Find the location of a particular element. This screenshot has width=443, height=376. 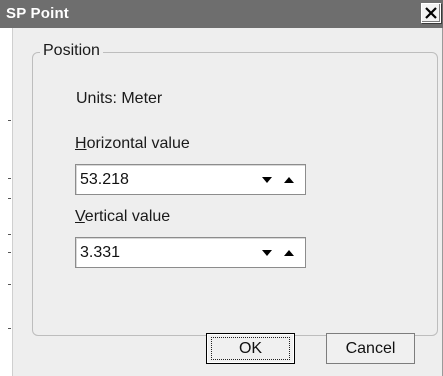

horizontal-value-label: Horizontal value is located at coordinates (132, 144).